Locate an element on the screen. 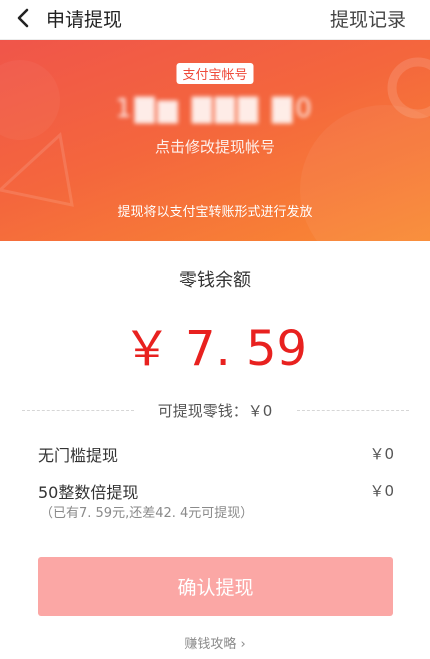  currency-symbol: ￥ is located at coordinates (146, 349).